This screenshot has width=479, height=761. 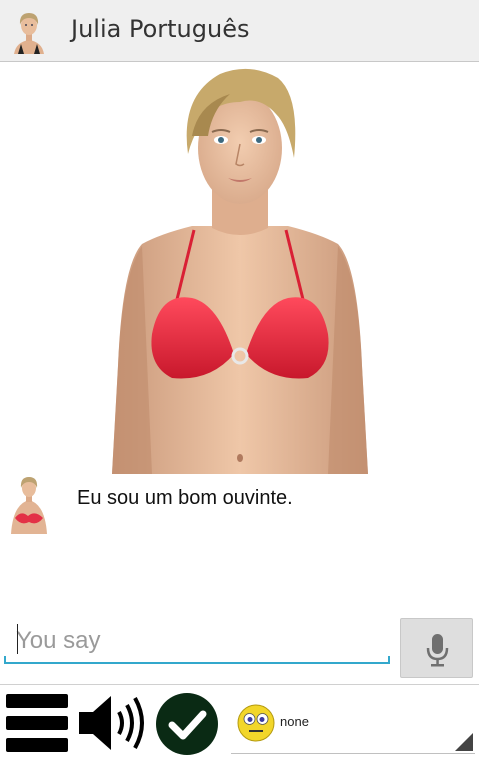 What do you see at coordinates (294, 721) in the screenshot?
I see `emotion-selected-label: none` at bounding box center [294, 721].